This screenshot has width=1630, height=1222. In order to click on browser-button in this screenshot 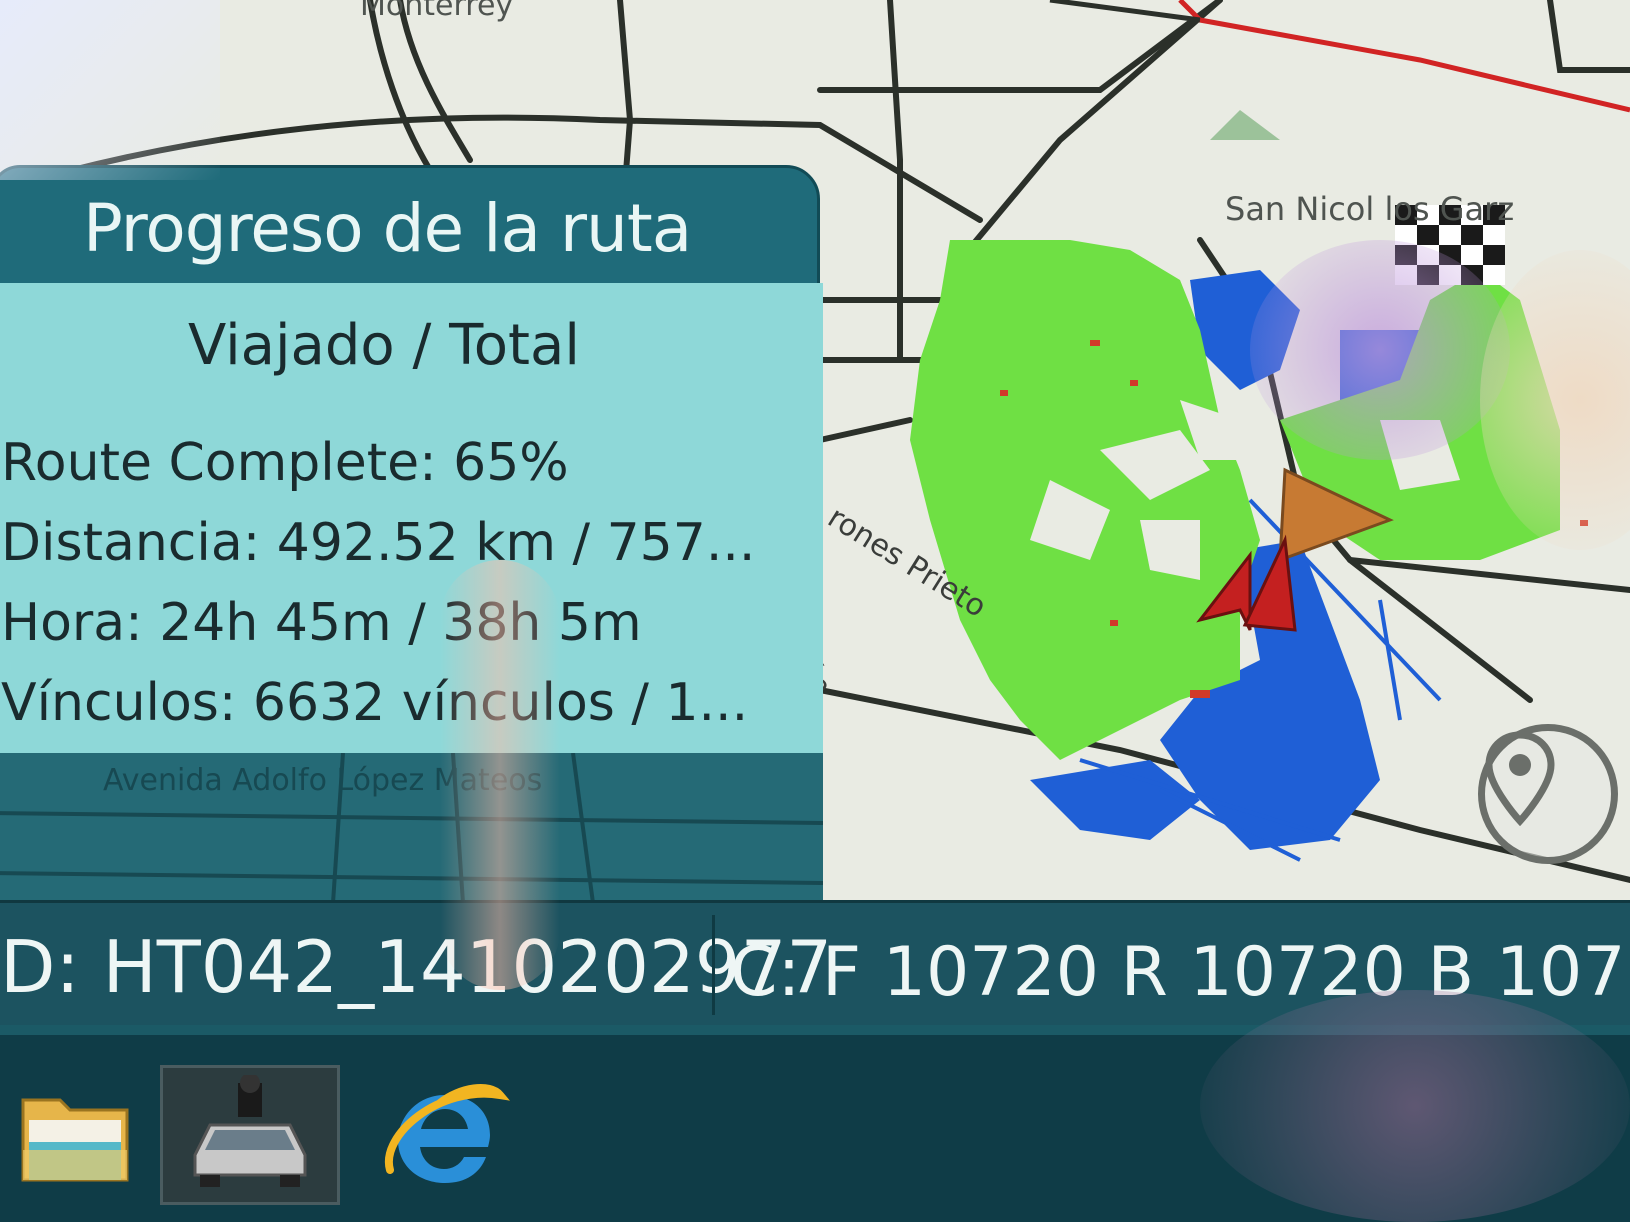, I will do `click(445, 1135)`.